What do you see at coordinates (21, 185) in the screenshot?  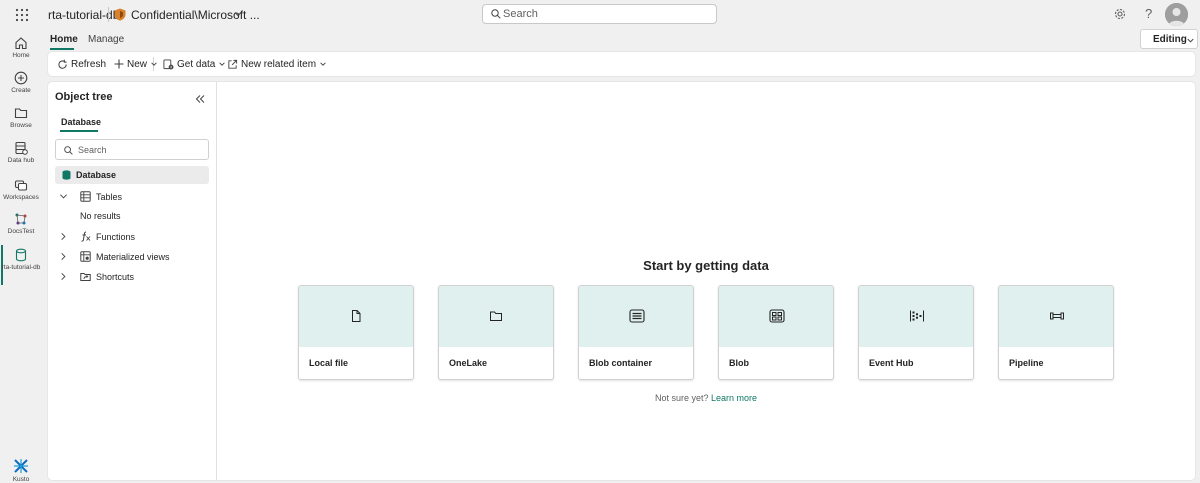 I see `workspaces-icon` at bounding box center [21, 185].